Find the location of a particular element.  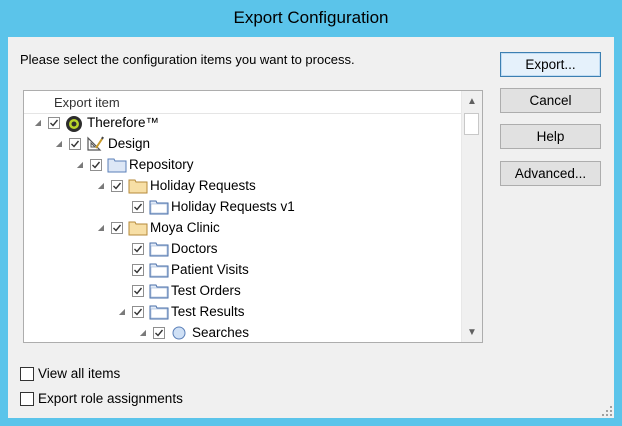

export-role-assignments-option: Export role assignments is located at coordinates (101, 398).